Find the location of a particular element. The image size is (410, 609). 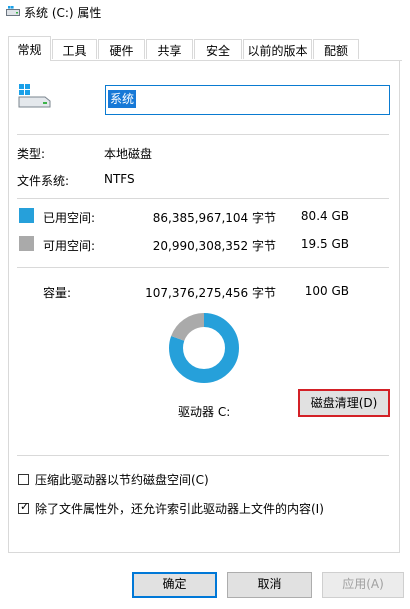

tab-4: 安全 is located at coordinates (218, 49).